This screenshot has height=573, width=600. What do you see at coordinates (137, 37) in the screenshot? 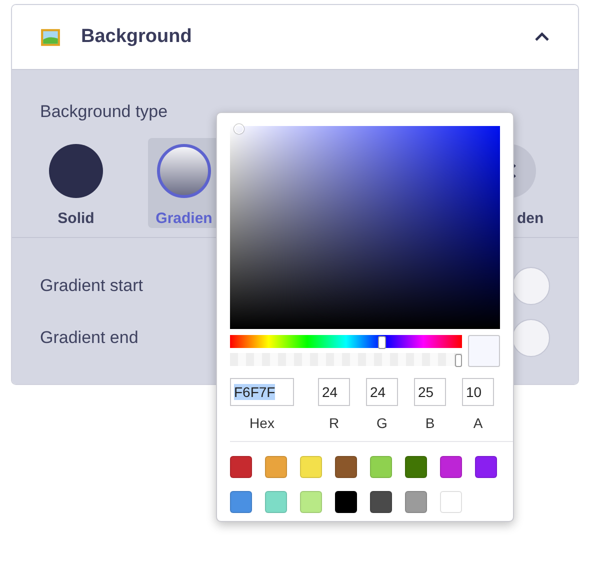
I see `panel-title: Background` at bounding box center [137, 37].